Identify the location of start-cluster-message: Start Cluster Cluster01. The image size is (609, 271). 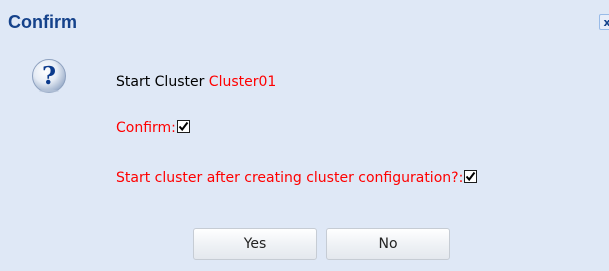
(196, 82).